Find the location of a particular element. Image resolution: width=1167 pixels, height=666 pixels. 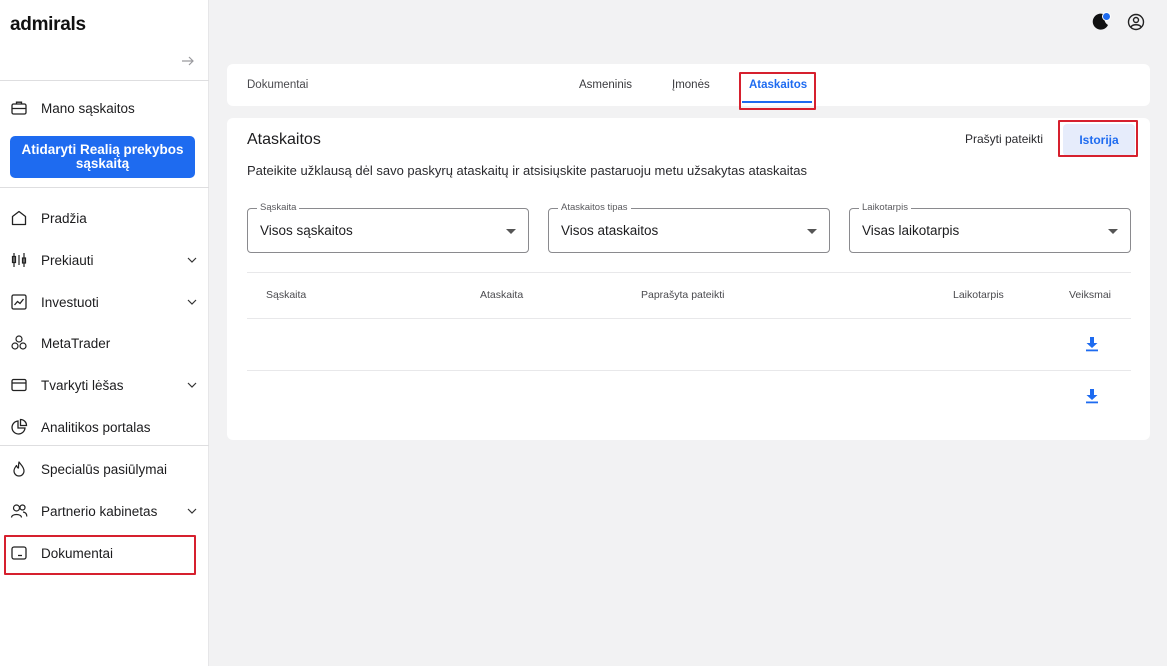

sidebar-item-analytics: Analitikos portalas is located at coordinates (105, 427).